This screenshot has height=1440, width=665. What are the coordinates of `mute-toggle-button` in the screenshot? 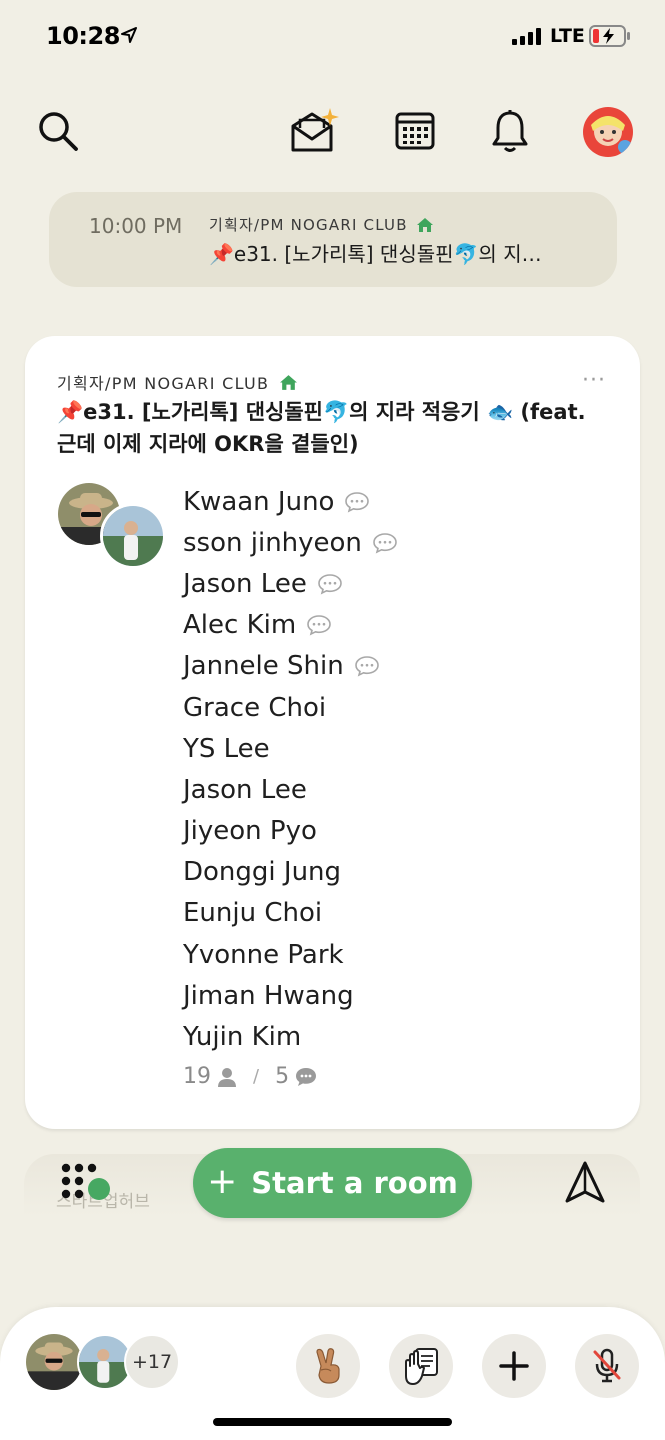 It's located at (607, 1366).